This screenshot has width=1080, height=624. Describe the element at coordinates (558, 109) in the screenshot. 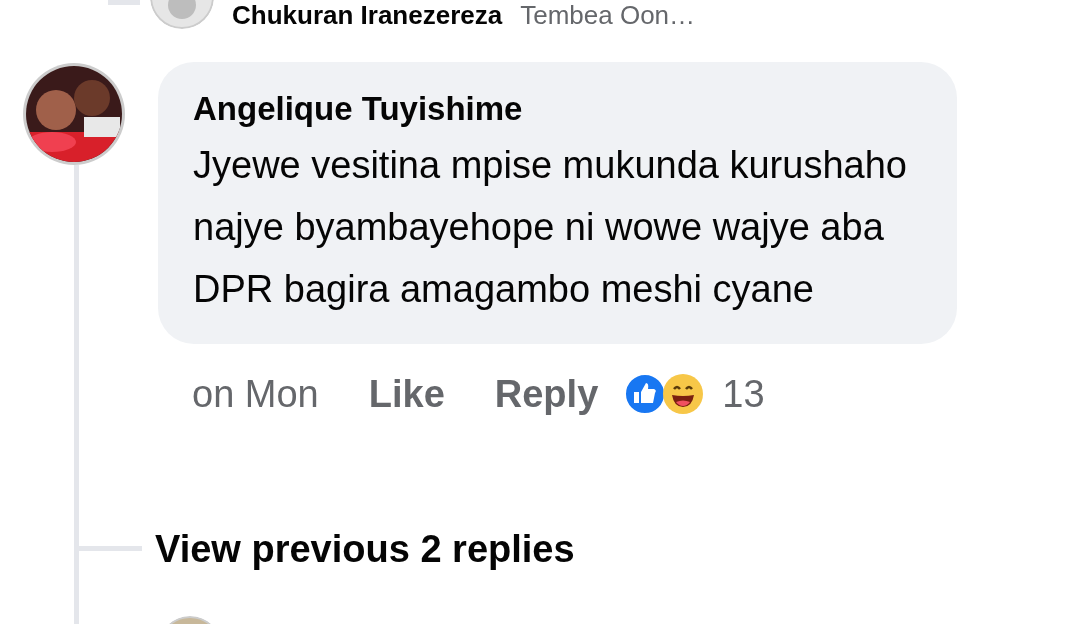

I see `author-name: Angelique Tuyishime` at that location.